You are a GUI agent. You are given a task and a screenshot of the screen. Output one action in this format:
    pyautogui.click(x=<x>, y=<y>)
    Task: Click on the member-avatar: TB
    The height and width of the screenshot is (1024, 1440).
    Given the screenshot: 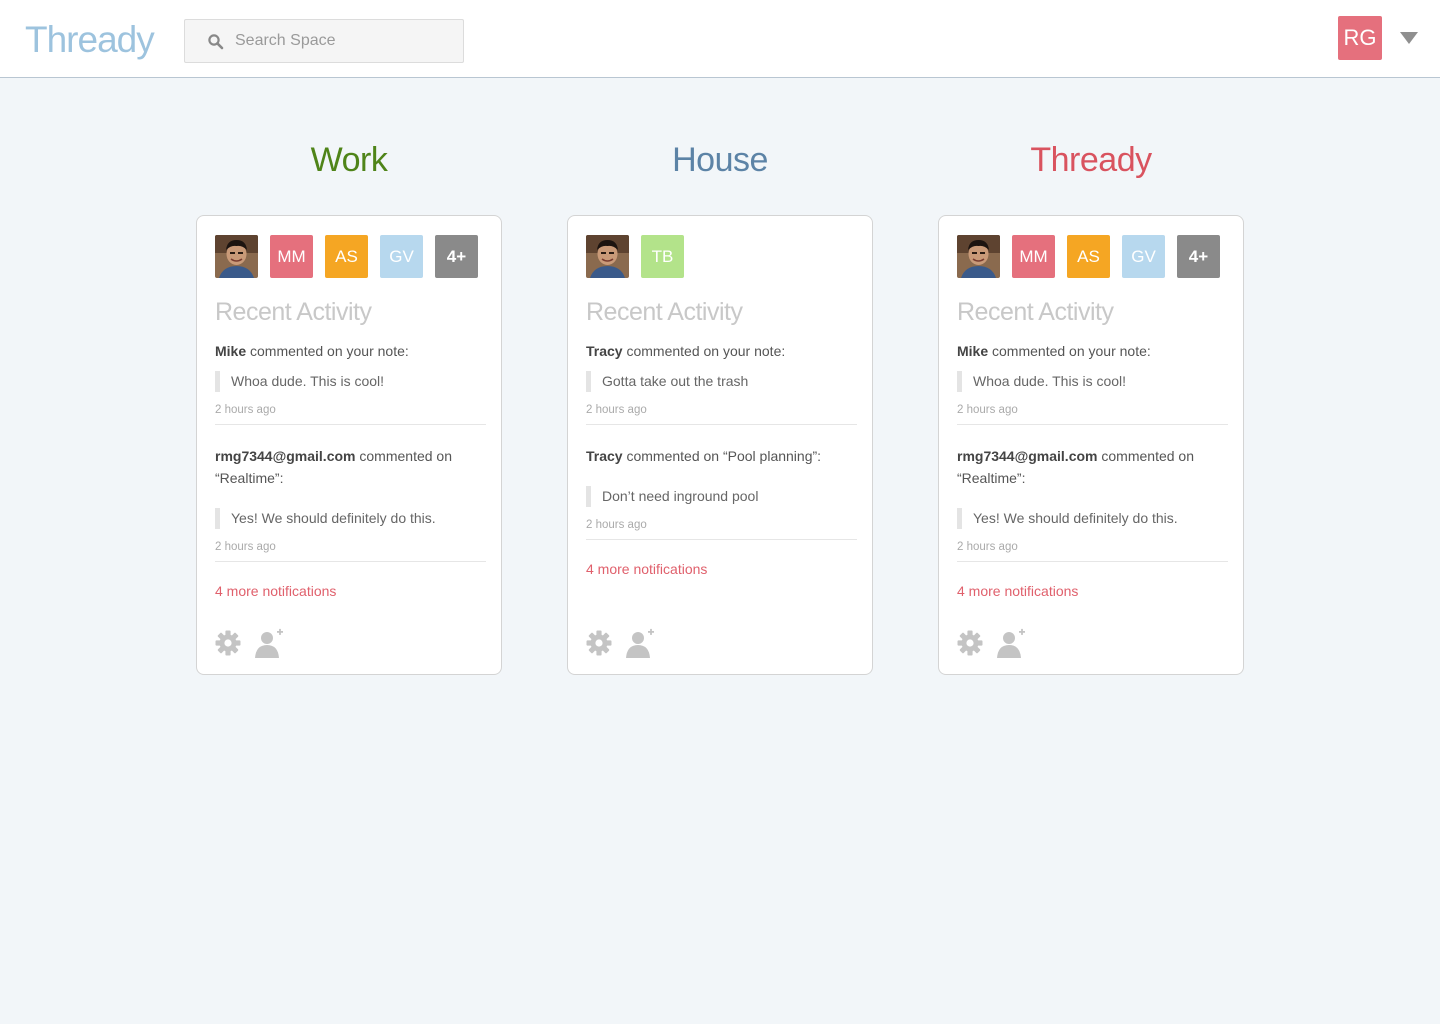 What is the action you would take?
    pyautogui.click(x=662, y=256)
    